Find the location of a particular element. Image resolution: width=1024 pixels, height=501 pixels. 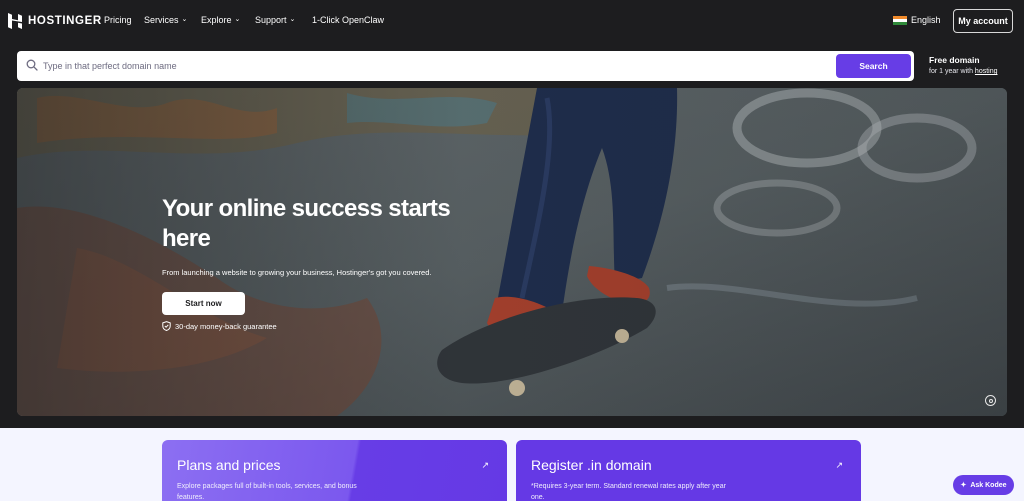

money-back-guarantee: 30-day money-back guarantee is located at coordinates (219, 326).